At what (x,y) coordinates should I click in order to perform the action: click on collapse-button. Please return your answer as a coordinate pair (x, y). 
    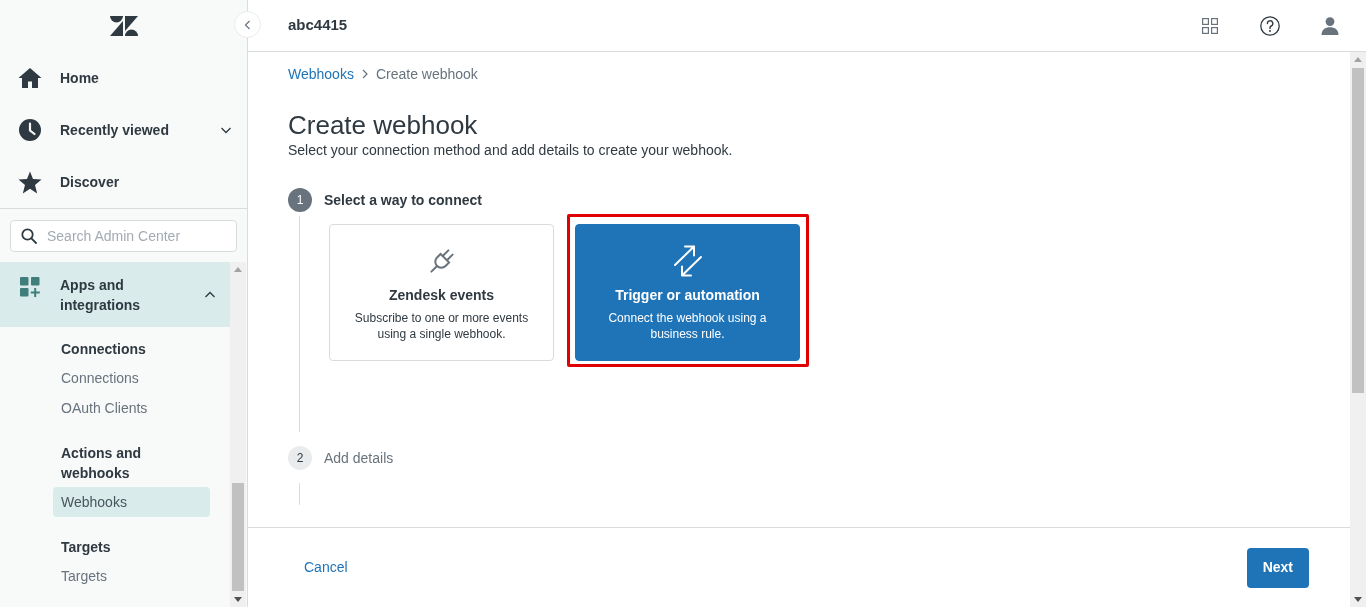
    Looking at the image, I should click on (247, 24).